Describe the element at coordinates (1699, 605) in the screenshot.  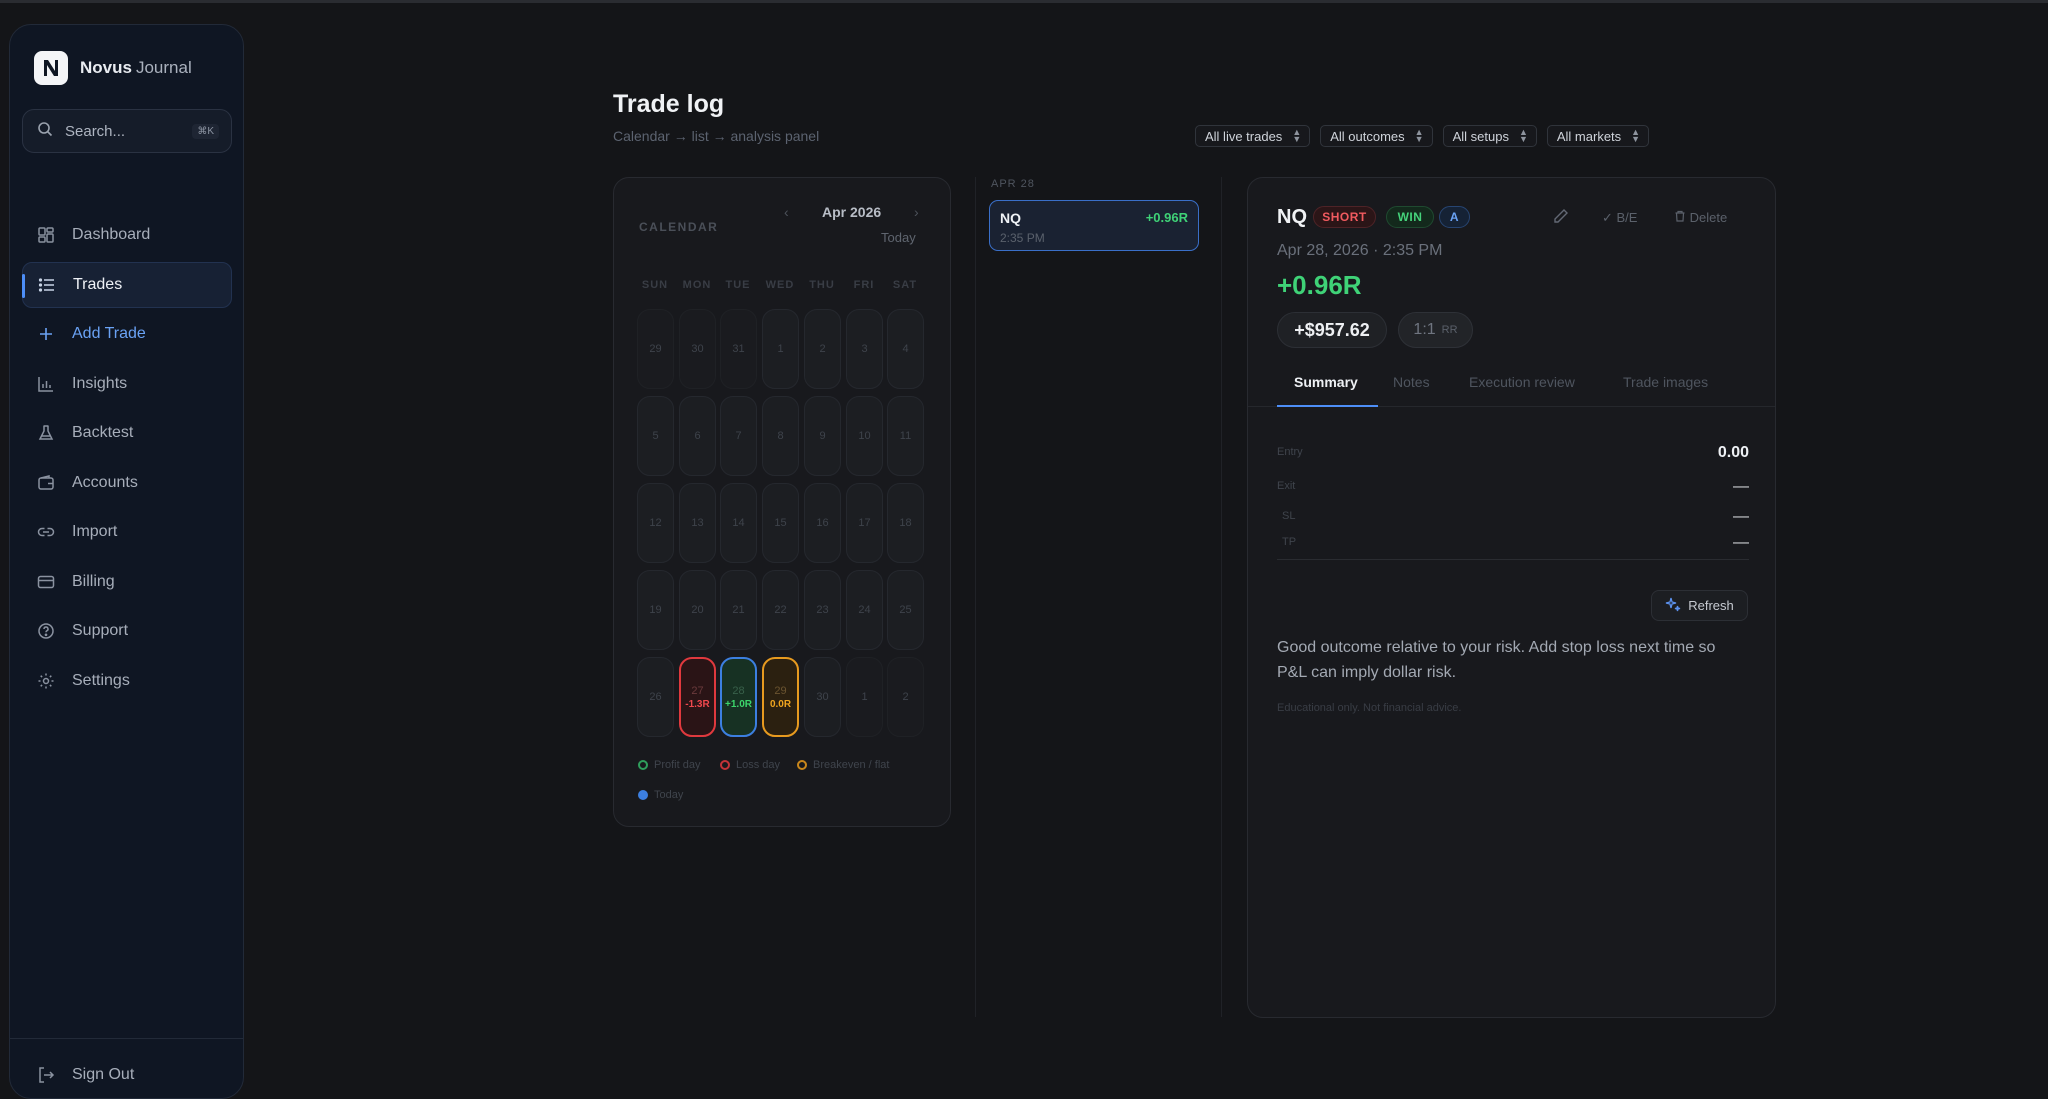
I see `refresh-insight-button: Refresh` at that location.